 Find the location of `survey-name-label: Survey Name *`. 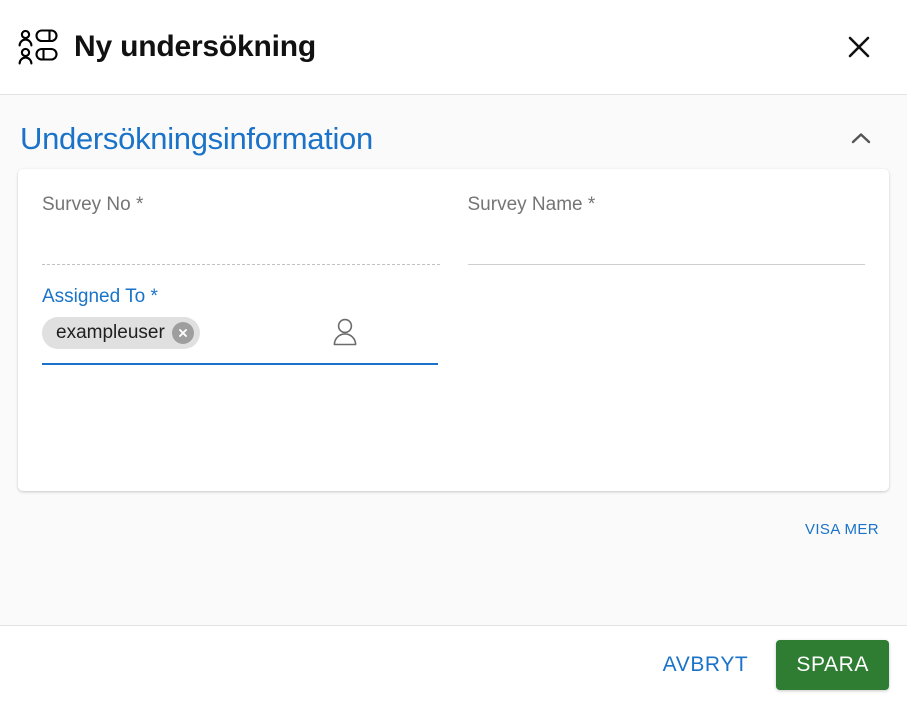

survey-name-label: Survey Name * is located at coordinates (531, 204).